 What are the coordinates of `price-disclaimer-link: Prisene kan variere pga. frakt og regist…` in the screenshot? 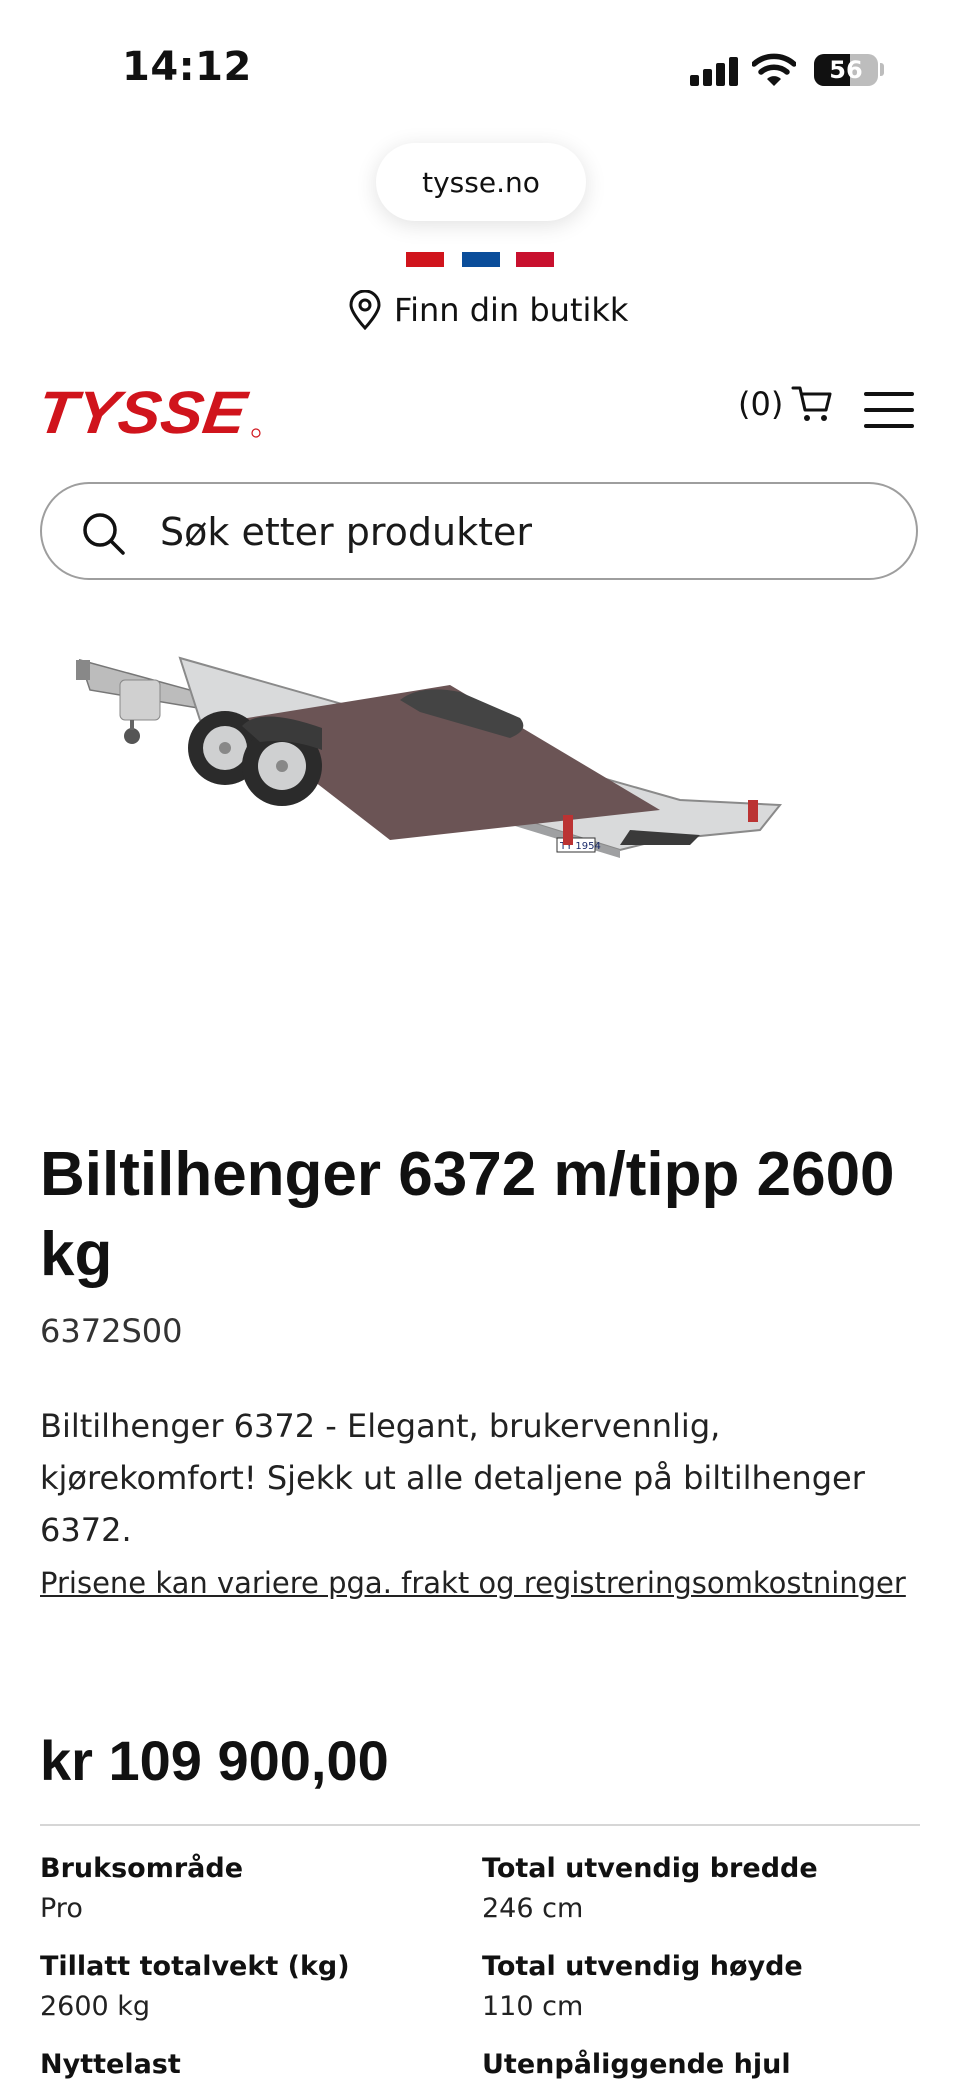 It's located at (473, 1583).